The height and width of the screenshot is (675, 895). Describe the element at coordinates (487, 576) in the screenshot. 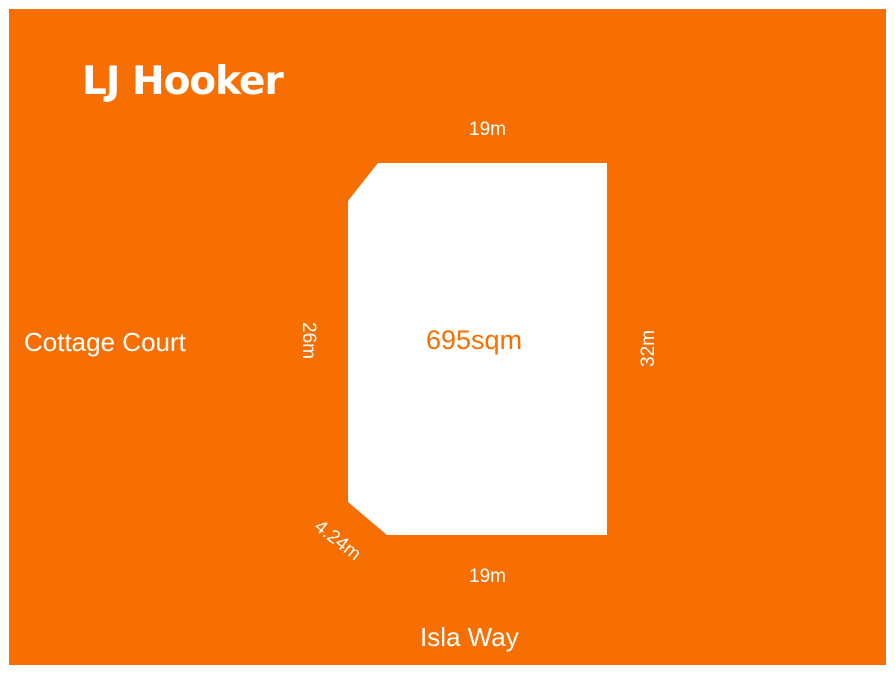

I see `bottom-boundary-length: 19m` at that location.